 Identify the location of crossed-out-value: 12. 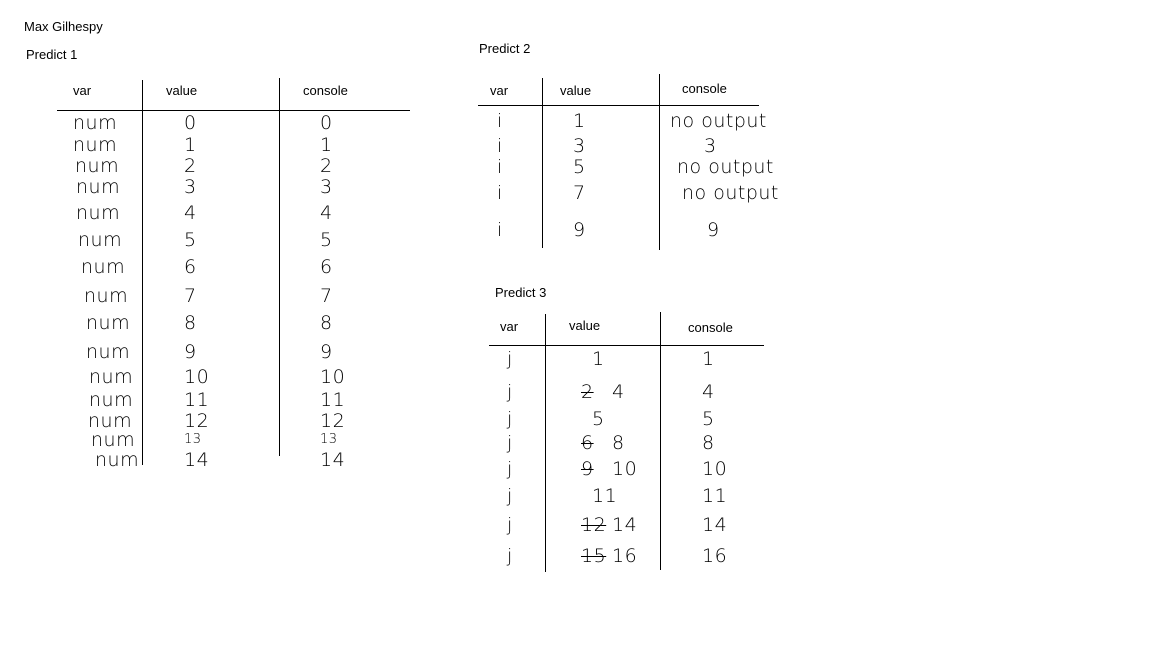
(594, 525).